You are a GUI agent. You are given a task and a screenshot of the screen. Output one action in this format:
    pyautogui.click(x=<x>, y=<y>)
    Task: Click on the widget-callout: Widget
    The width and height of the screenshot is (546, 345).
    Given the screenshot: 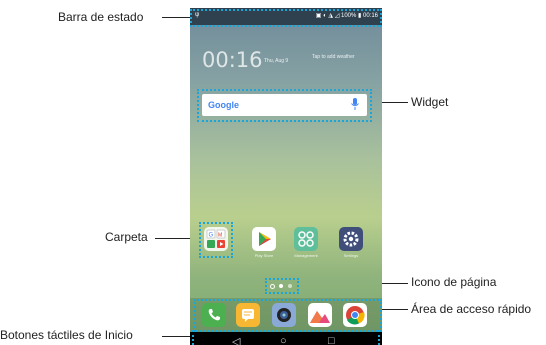 What is the action you would take?
    pyautogui.click(x=430, y=102)
    